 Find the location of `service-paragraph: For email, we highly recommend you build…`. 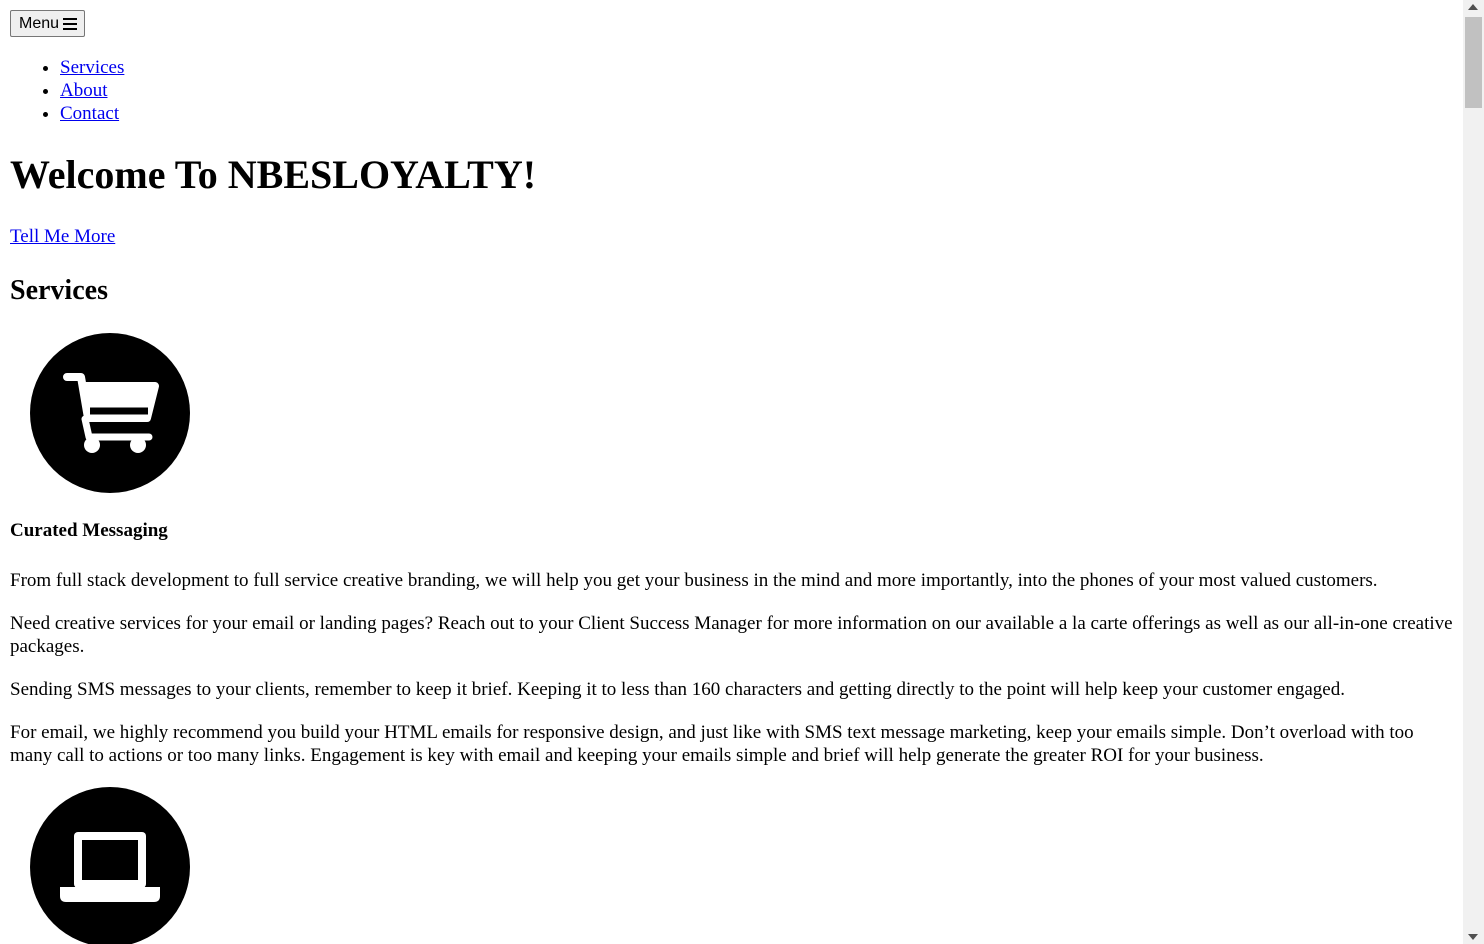

service-paragraph: For email, we highly recommend you build… is located at coordinates (712, 744).